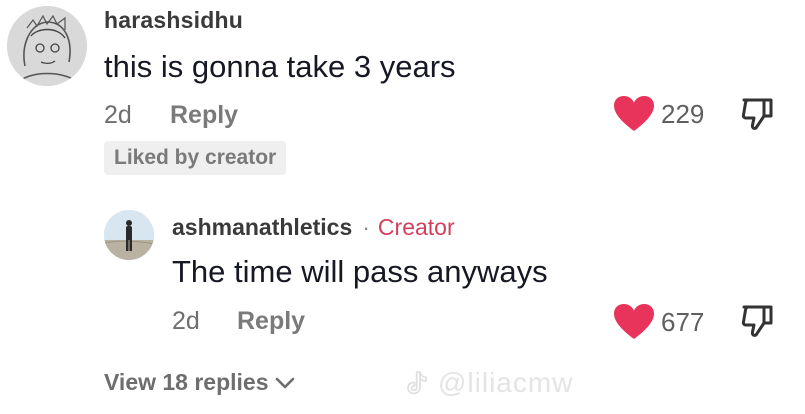 The height and width of the screenshot is (414, 805). I want to click on like-count: 677, so click(683, 321).